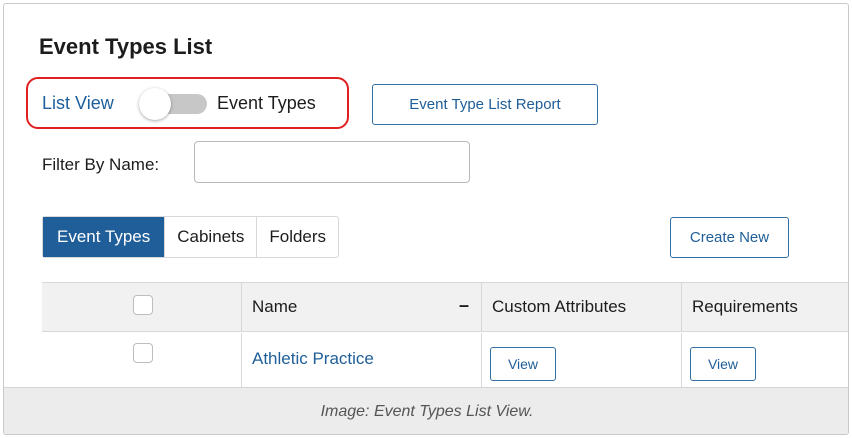  I want to click on tab-event-types: Event Types, so click(104, 237).